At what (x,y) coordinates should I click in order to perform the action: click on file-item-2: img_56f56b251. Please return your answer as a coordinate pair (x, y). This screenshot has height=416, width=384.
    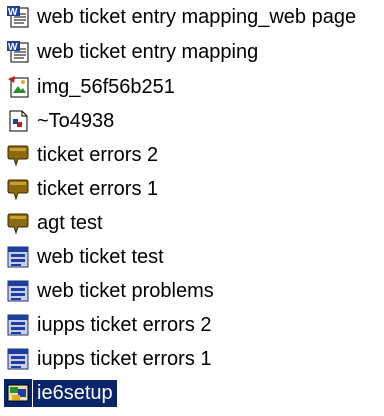
    Looking at the image, I should click on (91, 87).